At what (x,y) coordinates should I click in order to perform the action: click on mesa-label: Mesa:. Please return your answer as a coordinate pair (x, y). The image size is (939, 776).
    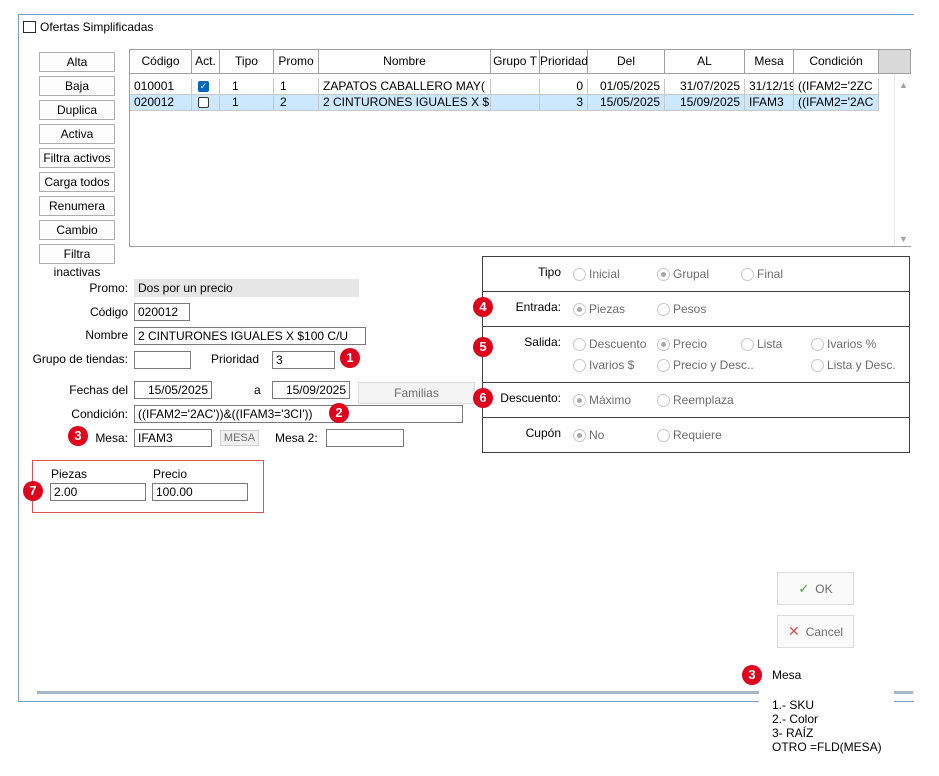
    Looking at the image, I should click on (111, 438).